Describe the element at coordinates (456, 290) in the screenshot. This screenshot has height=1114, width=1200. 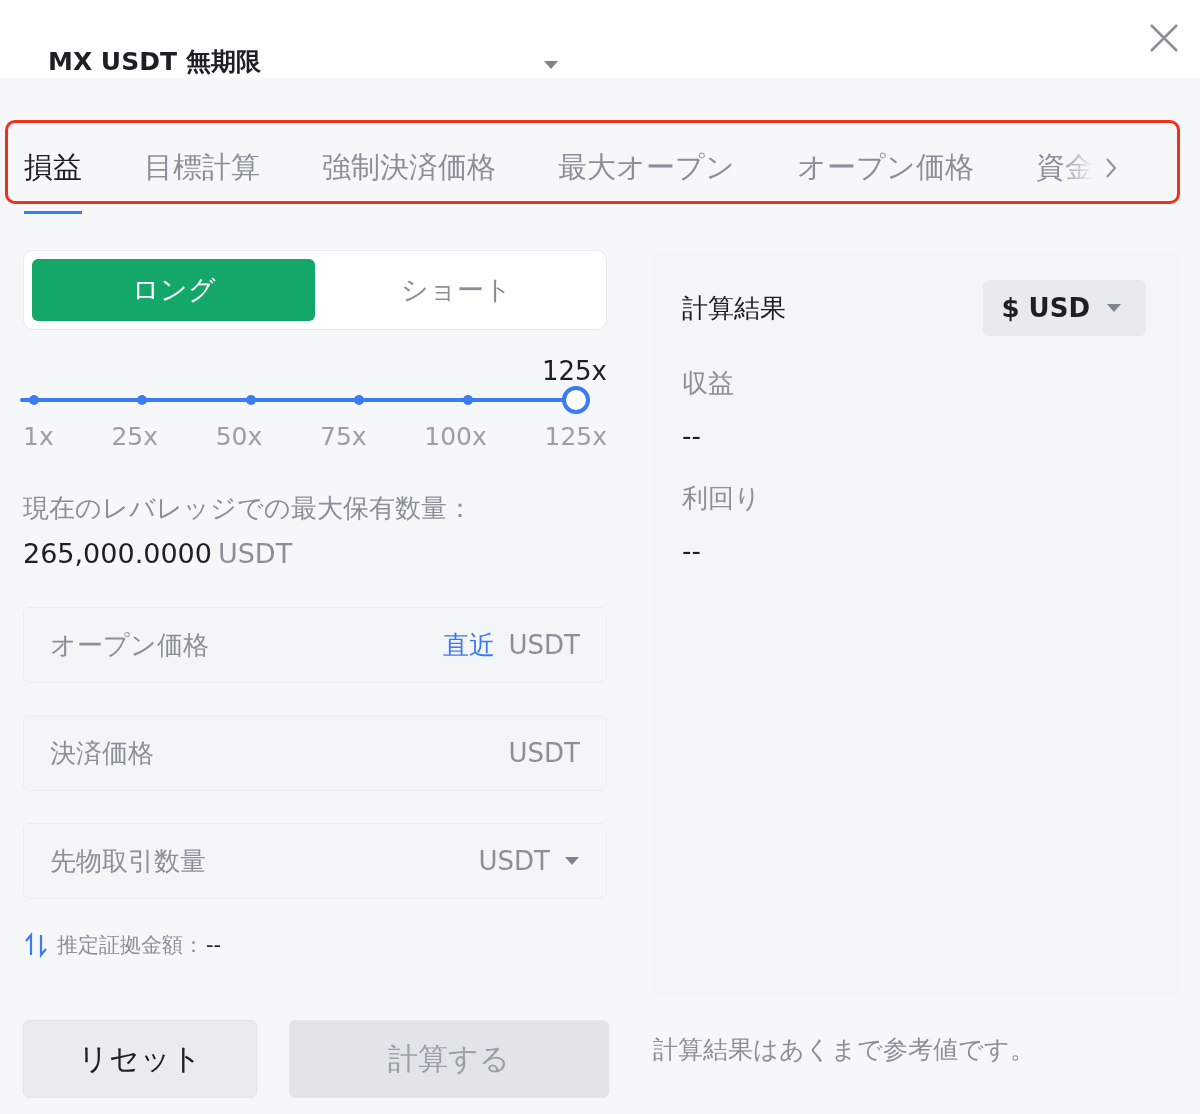
I see `side-button: ショート` at that location.